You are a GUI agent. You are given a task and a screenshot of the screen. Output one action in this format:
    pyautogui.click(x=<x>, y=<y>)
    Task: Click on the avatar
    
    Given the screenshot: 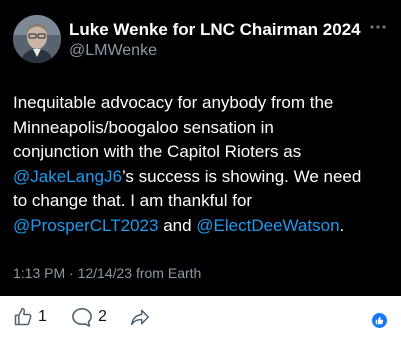 What is the action you would take?
    pyautogui.click(x=37, y=39)
    